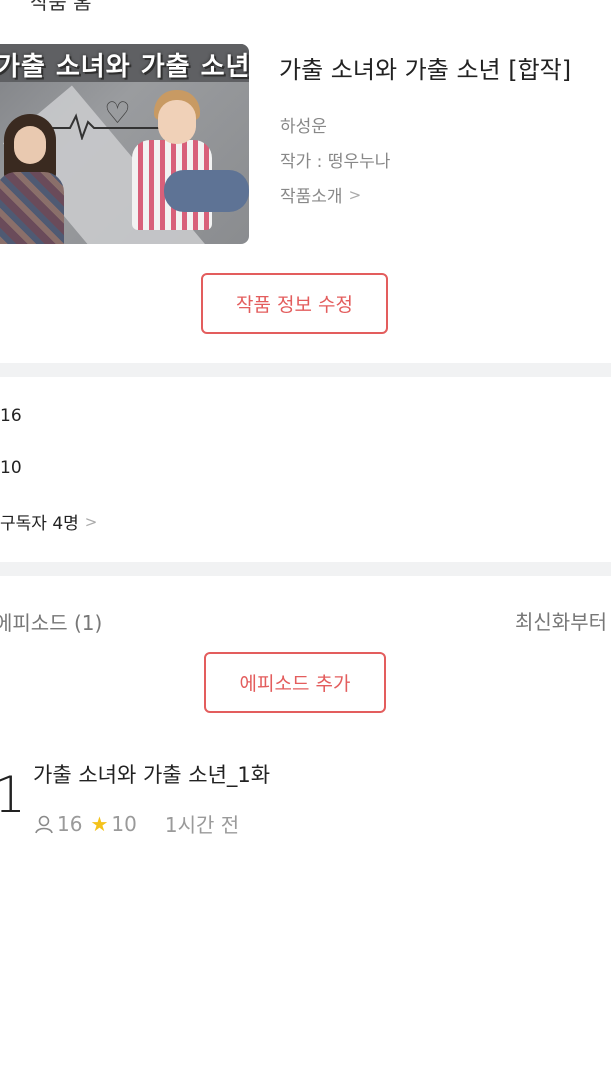 The width and height of the screenshot is (611, 1087). Describe the element at coordinates (124, 823) in the screenshot. I see `episode-stars: 10` at that location.